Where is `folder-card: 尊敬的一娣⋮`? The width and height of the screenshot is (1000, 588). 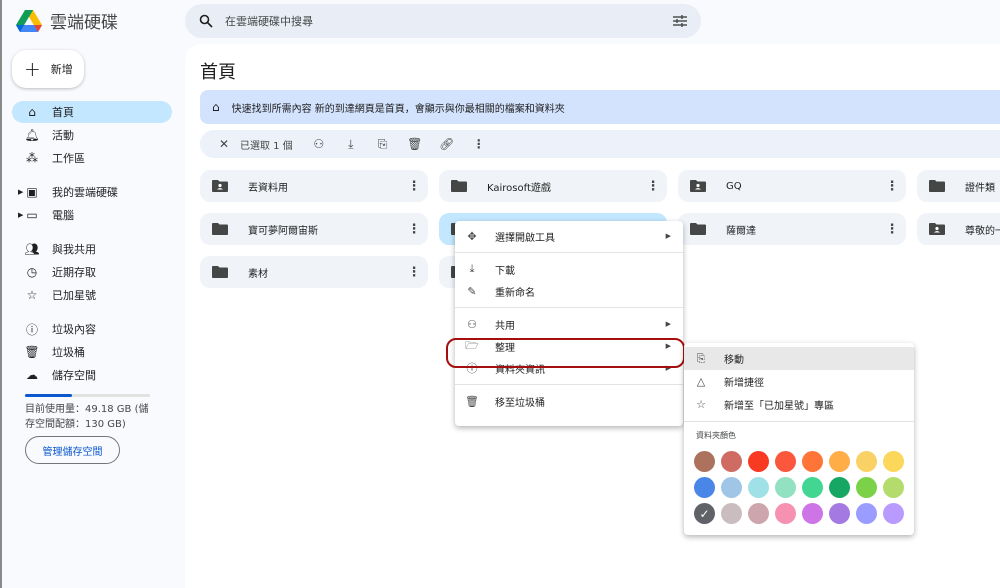
folder-card: 尊敬的一娣⋮ is located at coordinates (958, 229).